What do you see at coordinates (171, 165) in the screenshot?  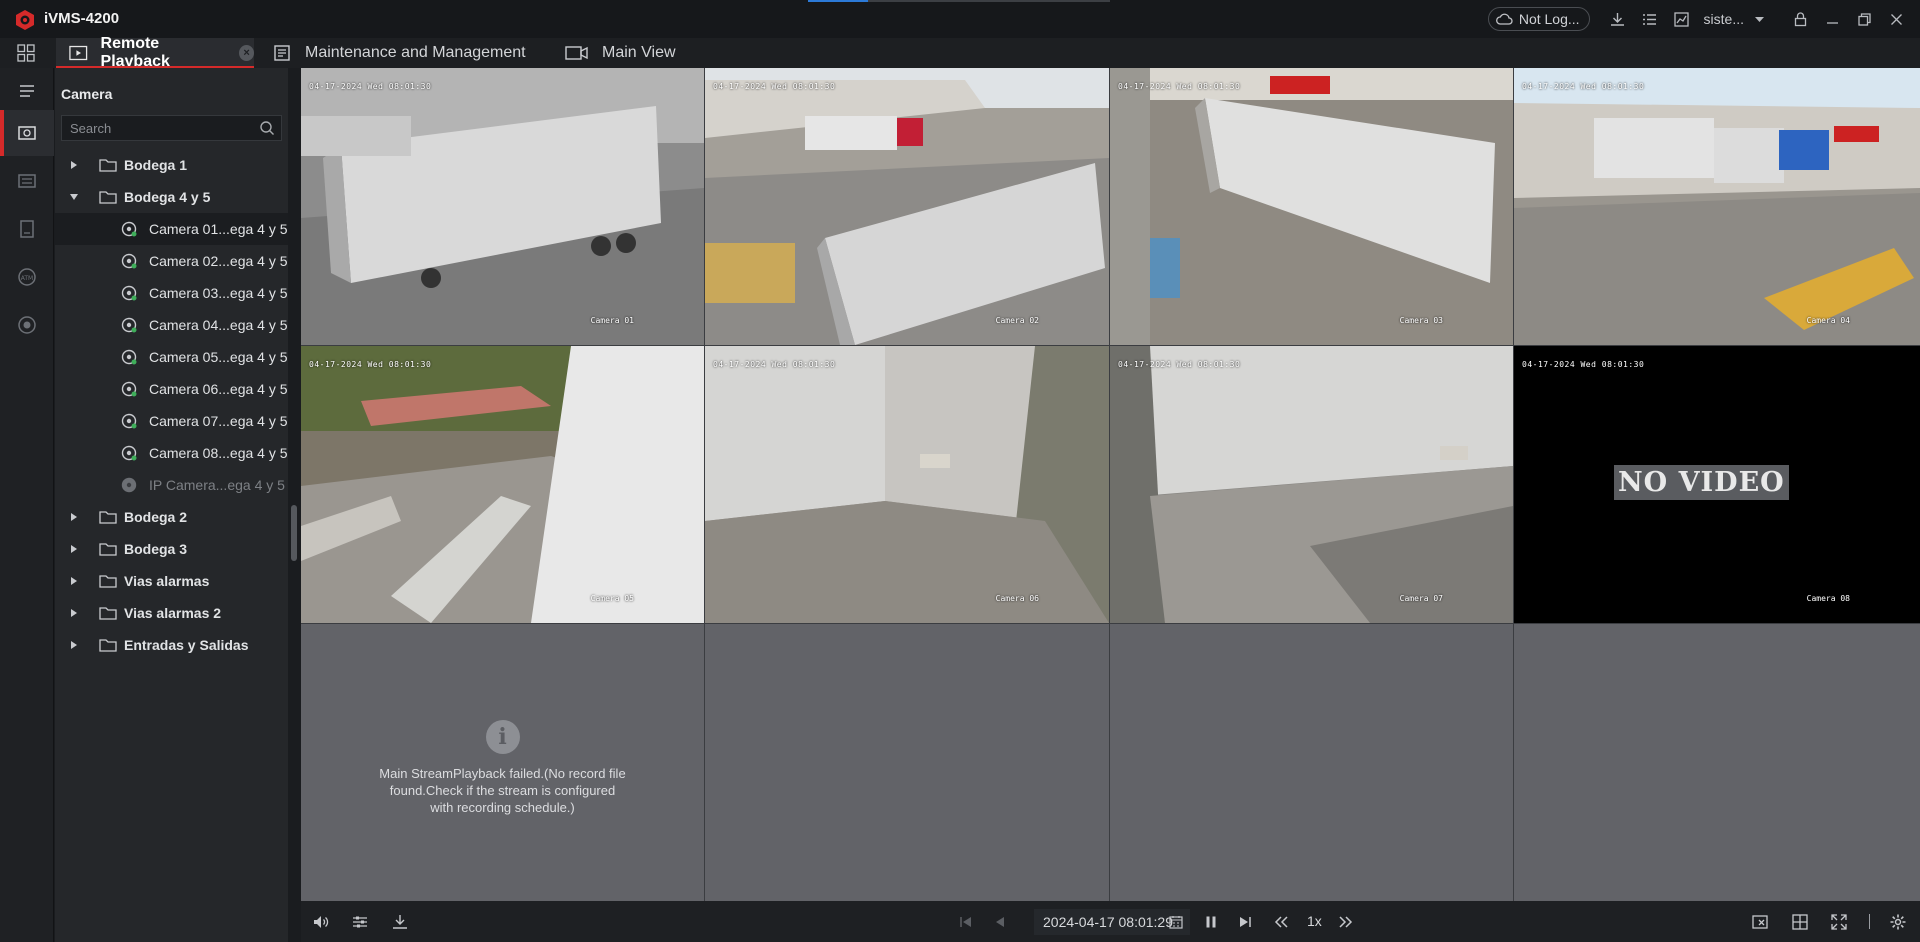 I see `tree-group: Bodega 1` at bounding box center [171, 165].